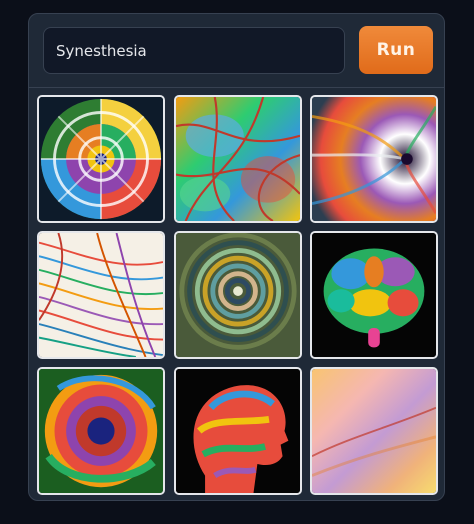  What do you see at coordinates (396, 50) in the screenshot?
I see `run-button: Run` at bounding box center [396, 50].